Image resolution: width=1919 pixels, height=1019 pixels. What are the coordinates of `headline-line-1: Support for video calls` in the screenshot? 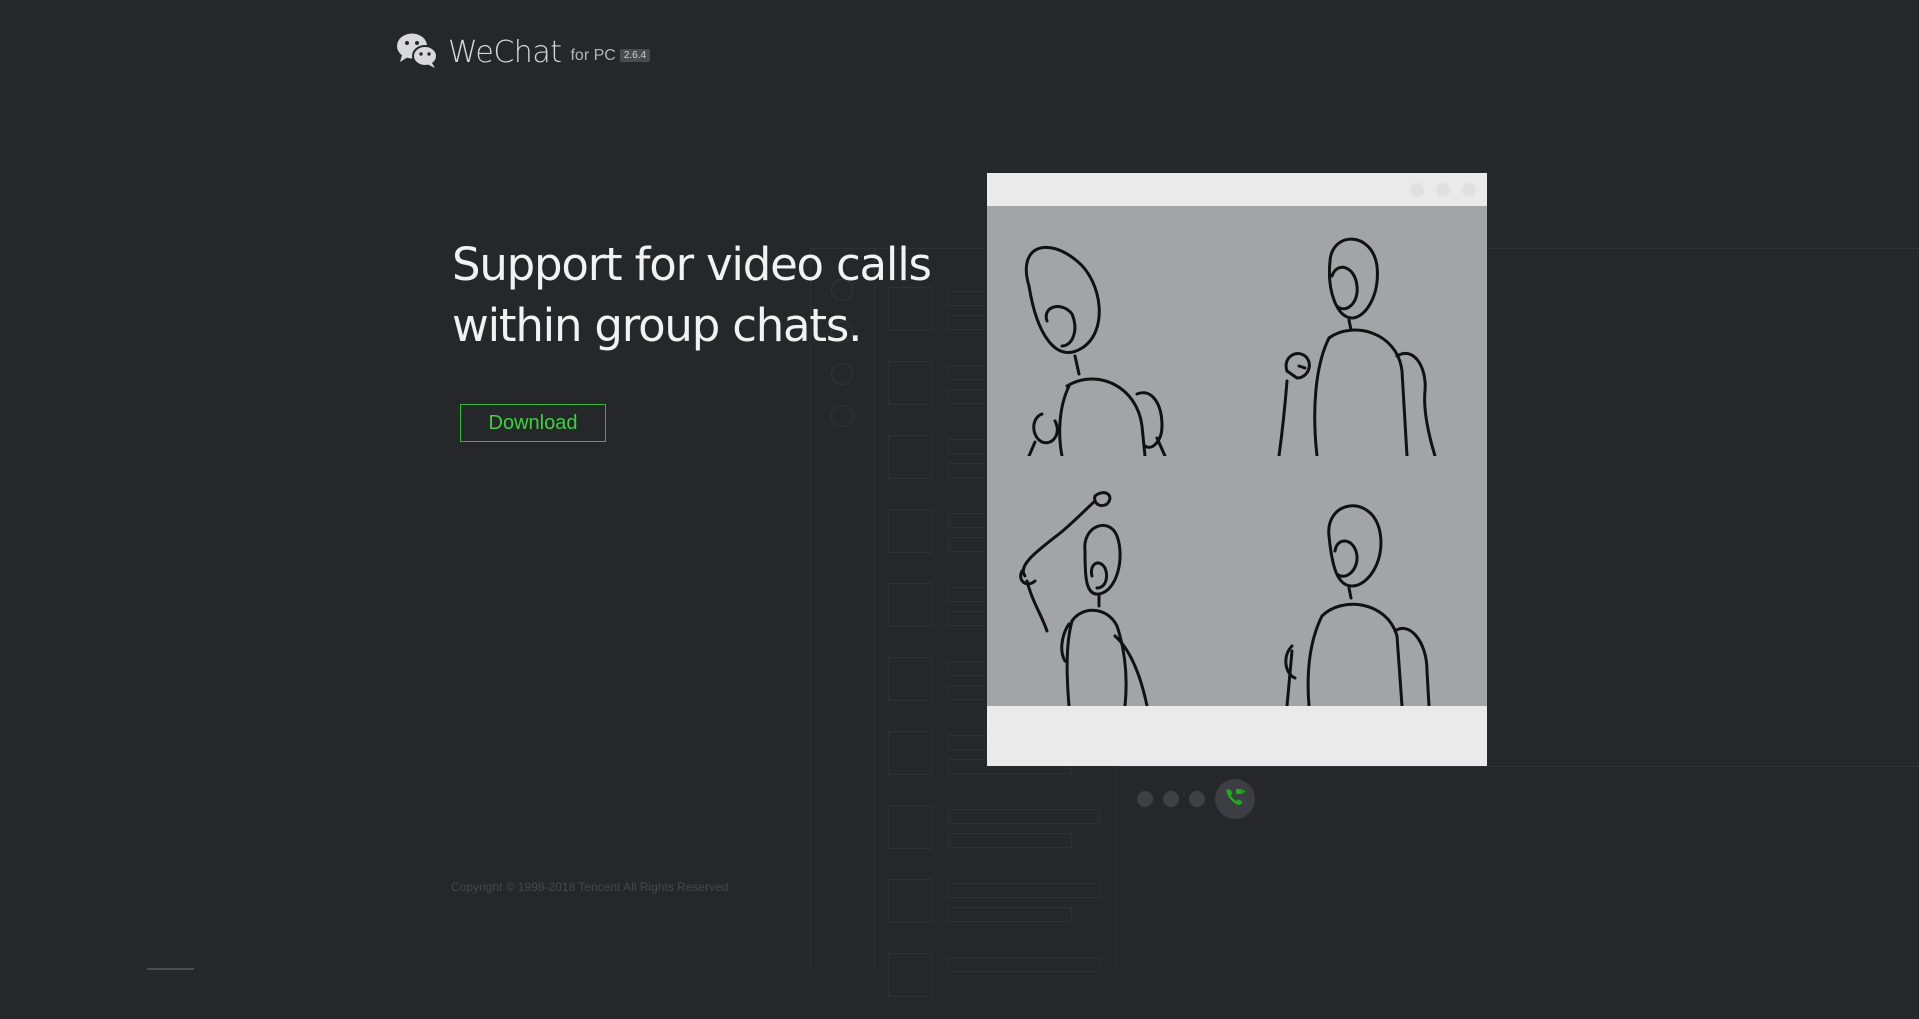 It's located at (692, 264).